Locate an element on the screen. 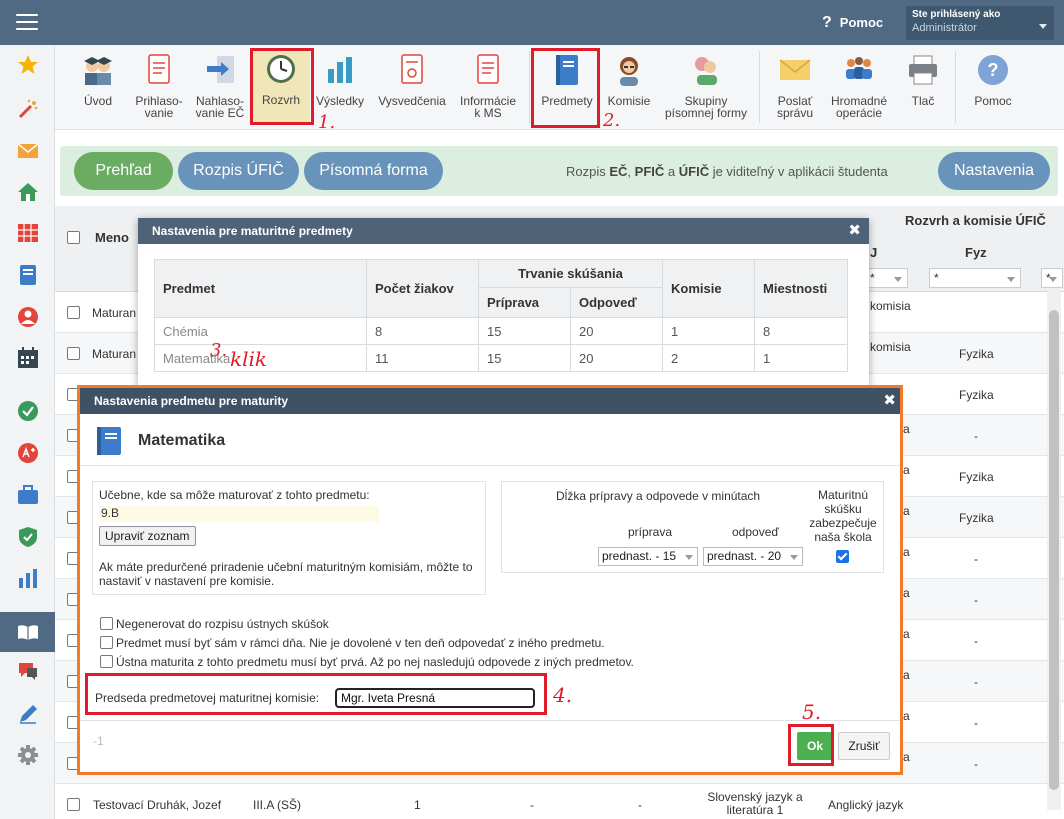 This screenshot has height=819, width=1064. toolbar-skupiny: Skupiny písomnej formy is located at coordinates (706, 84).